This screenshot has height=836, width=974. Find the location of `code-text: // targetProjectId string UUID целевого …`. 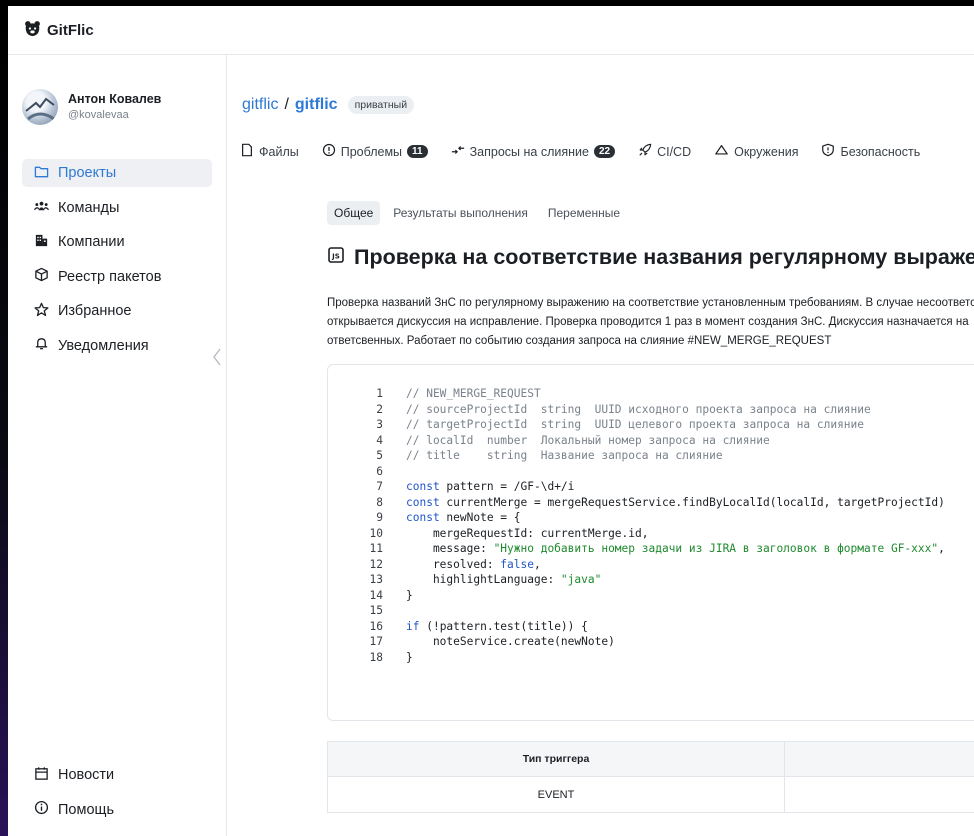

code-text: // targetProjectId string UUID целевого … is located at coordinates (635, 424).